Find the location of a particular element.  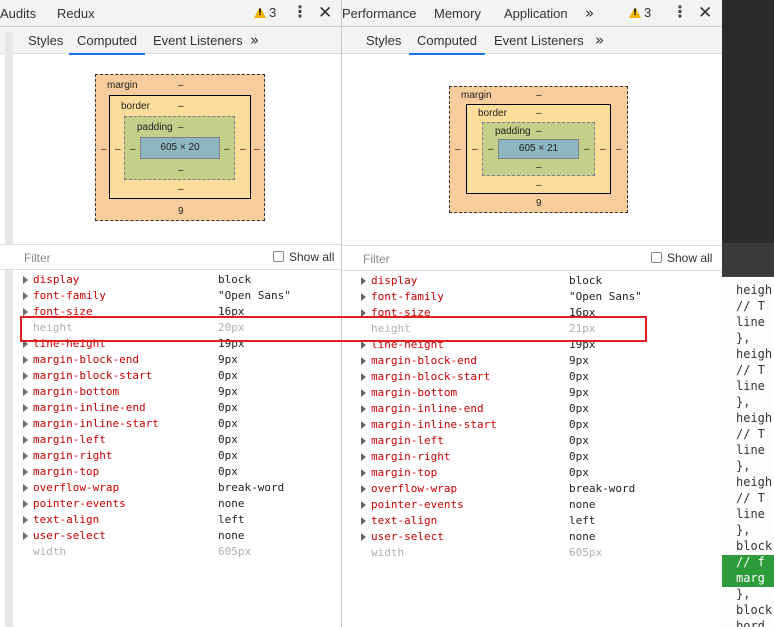

code-line: heigh is located at coordinates (754, 290).